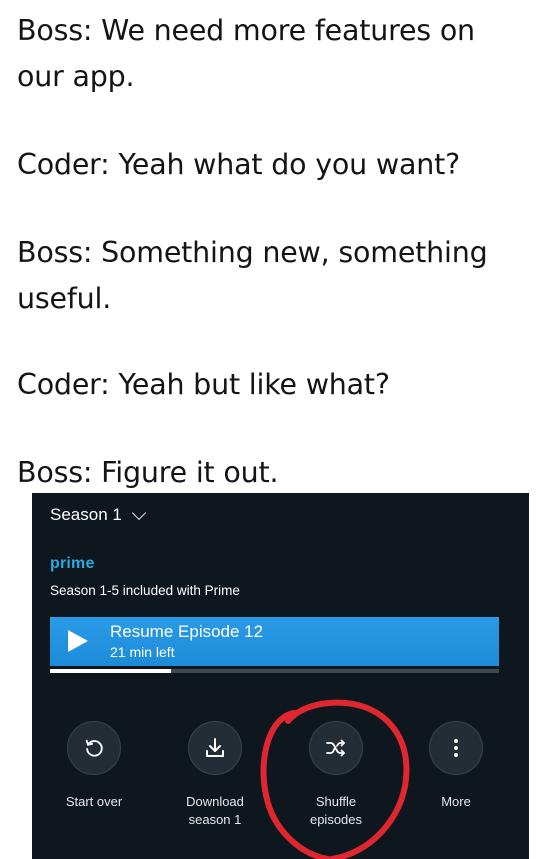 The height and width of the screenshot is (859, 549). I want to click on shuffle-icon, so click(335, 748).